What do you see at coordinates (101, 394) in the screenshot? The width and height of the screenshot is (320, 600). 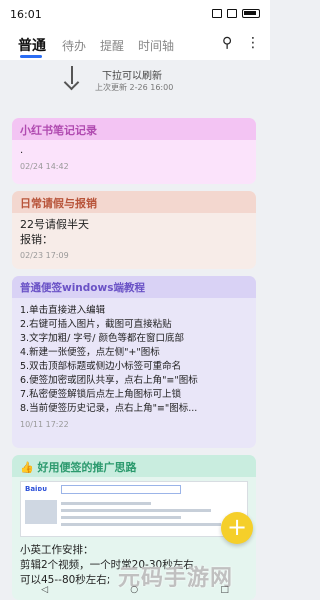 I see `note-line: 7.私密便签解锁后点左上角图标可上锁` at bounding box center [101, 394].